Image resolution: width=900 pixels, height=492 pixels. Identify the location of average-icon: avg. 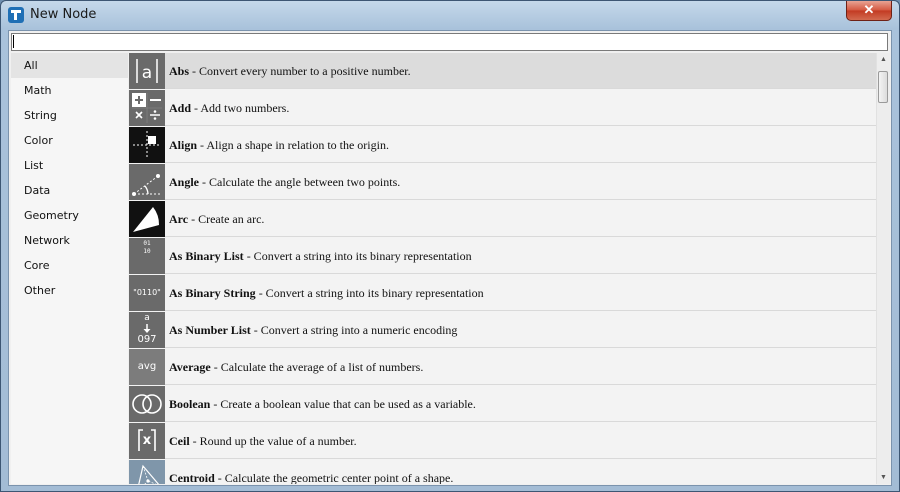
(147, 367).